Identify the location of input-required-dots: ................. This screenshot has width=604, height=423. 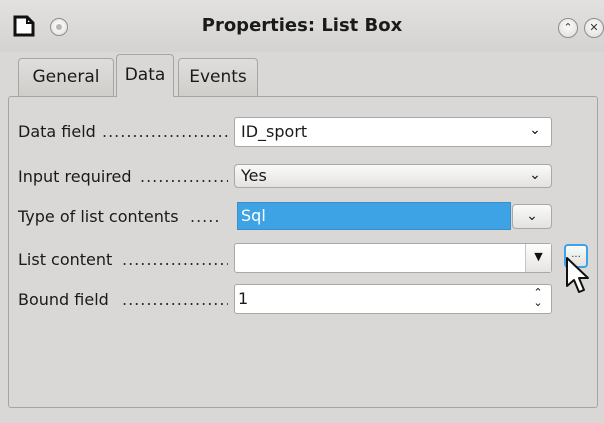
(184, 176).